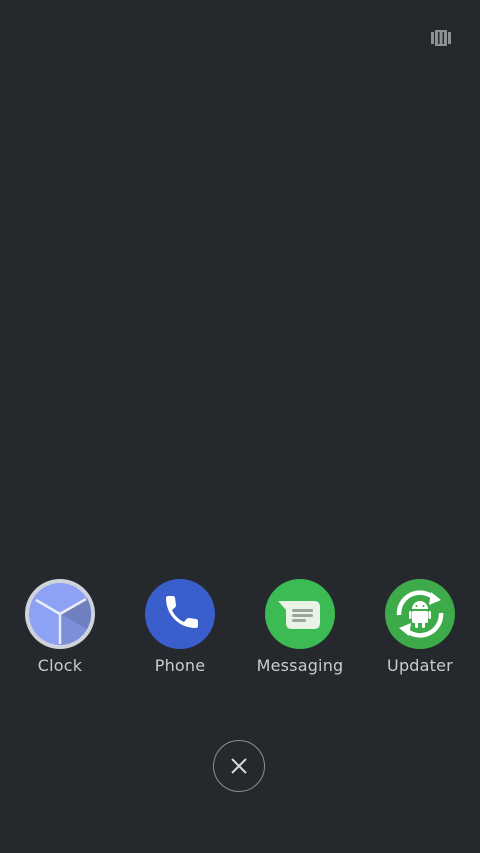 This screenshot has height=853, width=480. I want to click on app-clock: Clock, so click(60, 631).